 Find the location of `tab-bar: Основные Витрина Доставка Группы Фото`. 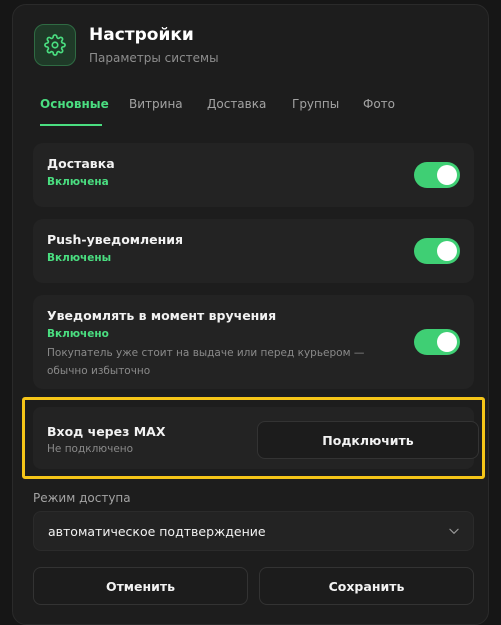

tab-bar: Основные Витрина Доставка Группы Фото is located at coordinates (250, 110).